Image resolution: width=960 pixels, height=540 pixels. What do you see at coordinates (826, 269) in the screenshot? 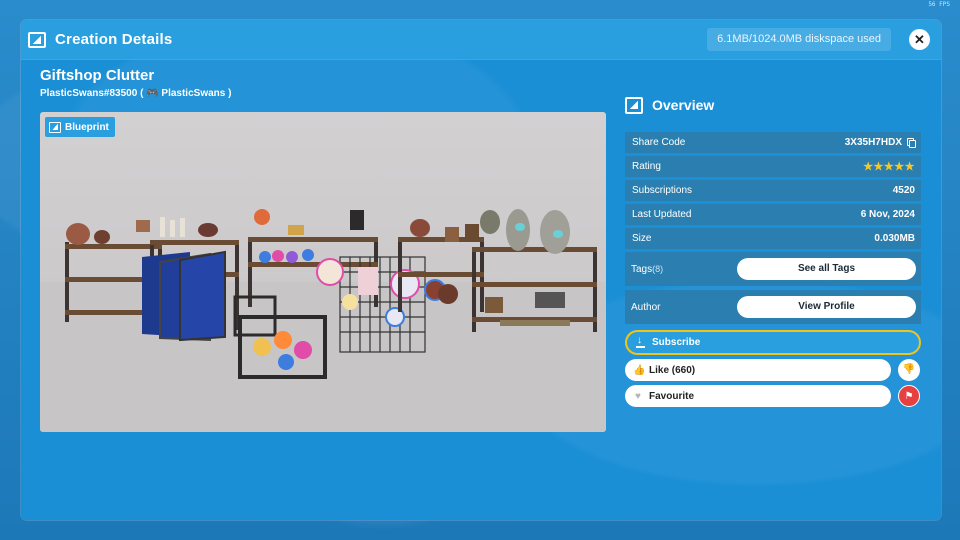
I see `see-all-tags-button: See all Tags` at bounding box center [826, 269].